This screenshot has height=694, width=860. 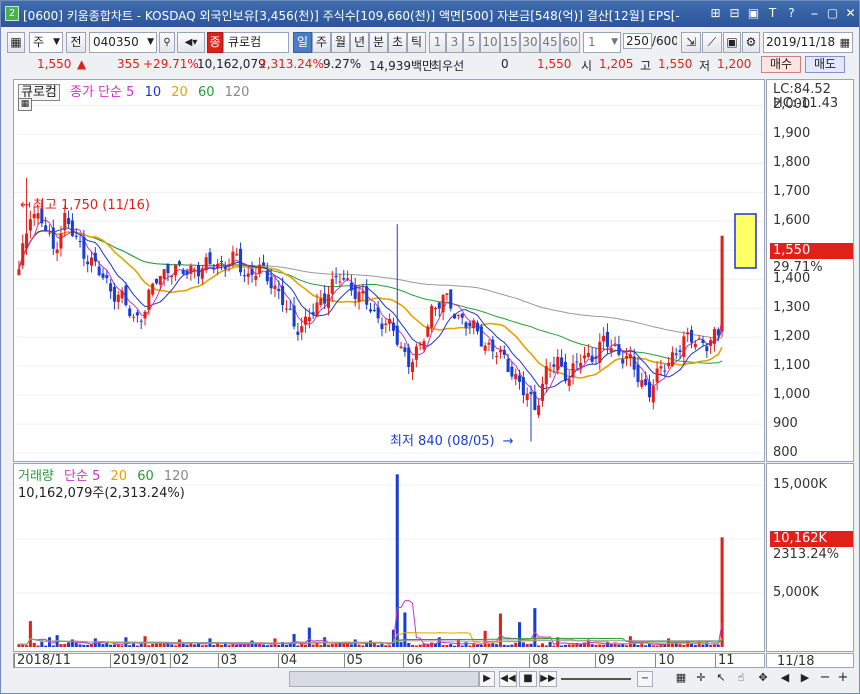 I want to click on period-button-tick: 틱, so click(x=416, y=42).